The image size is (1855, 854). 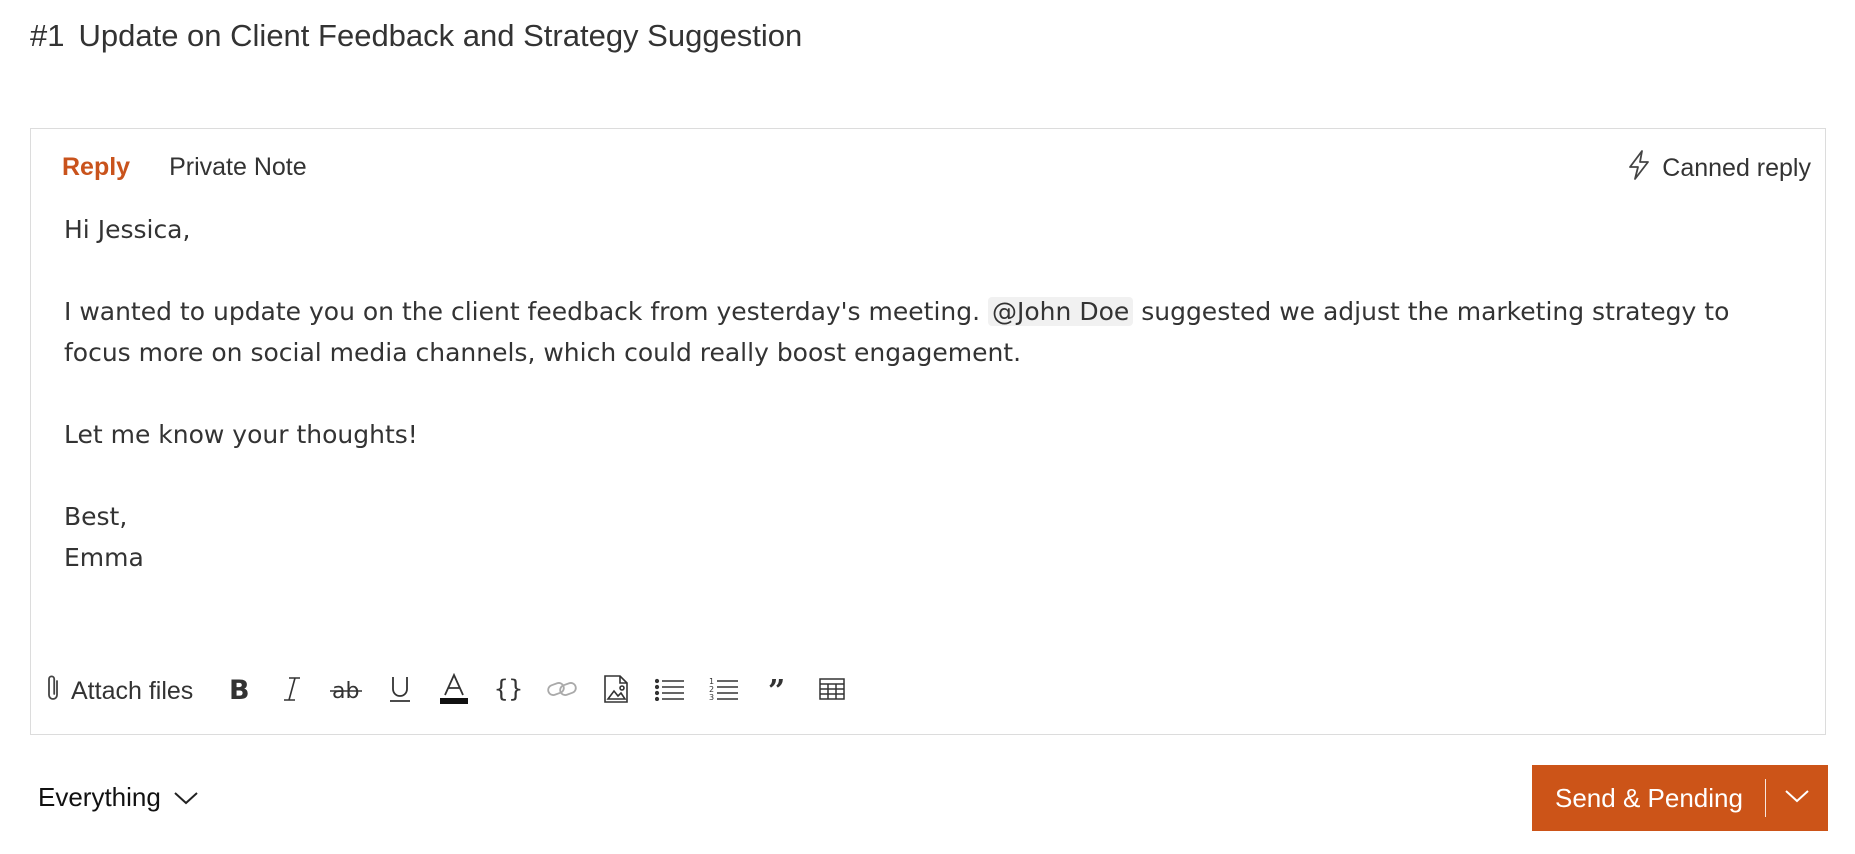 I want to click on text-color-button, so click(x=454, y=691).